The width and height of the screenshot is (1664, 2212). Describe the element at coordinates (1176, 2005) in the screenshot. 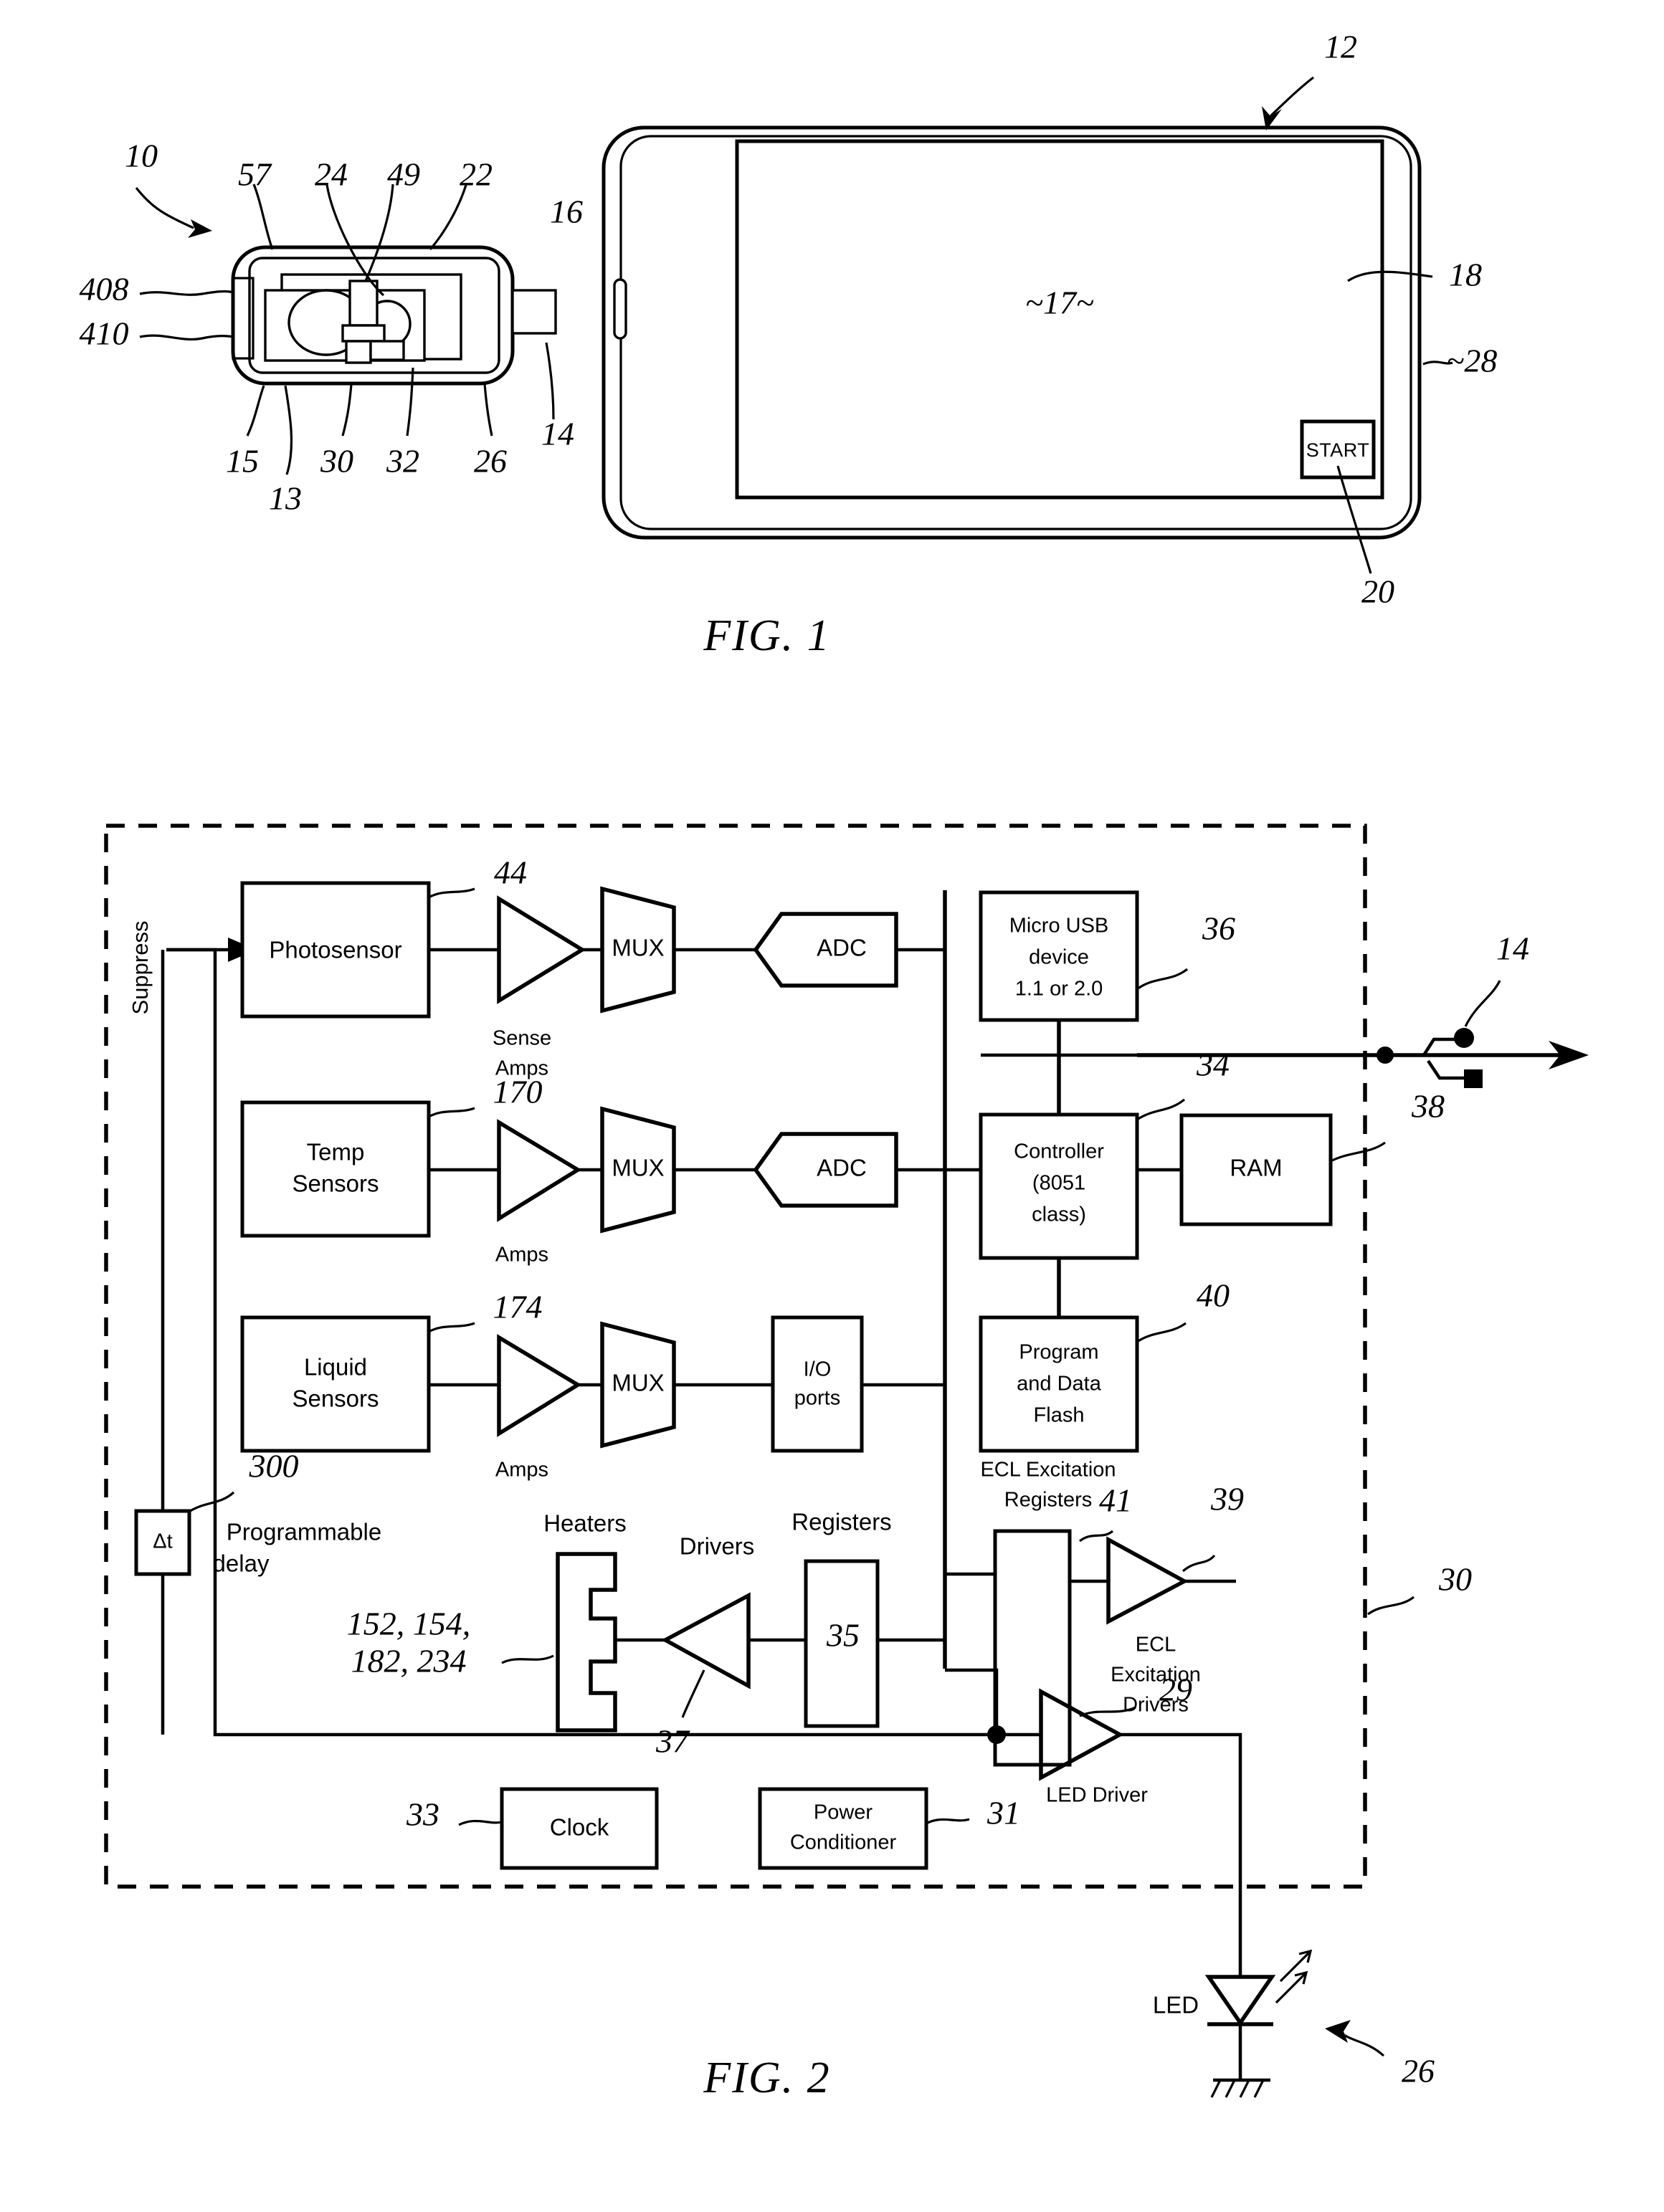

I see `led-label: LED` at that location.